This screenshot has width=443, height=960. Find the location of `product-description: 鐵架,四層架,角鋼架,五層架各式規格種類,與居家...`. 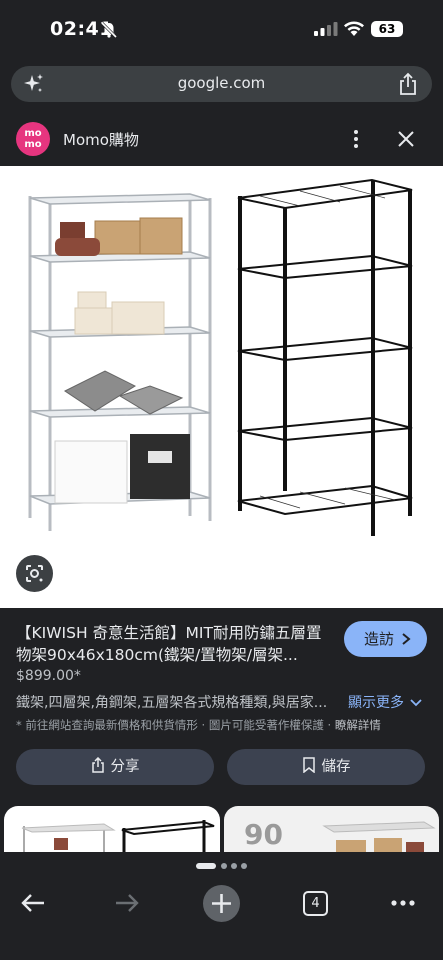

product-description: 鐵架,四層架,角鋼架,五層架各式規格種類,與居家... is located at coordinates (172, 703).